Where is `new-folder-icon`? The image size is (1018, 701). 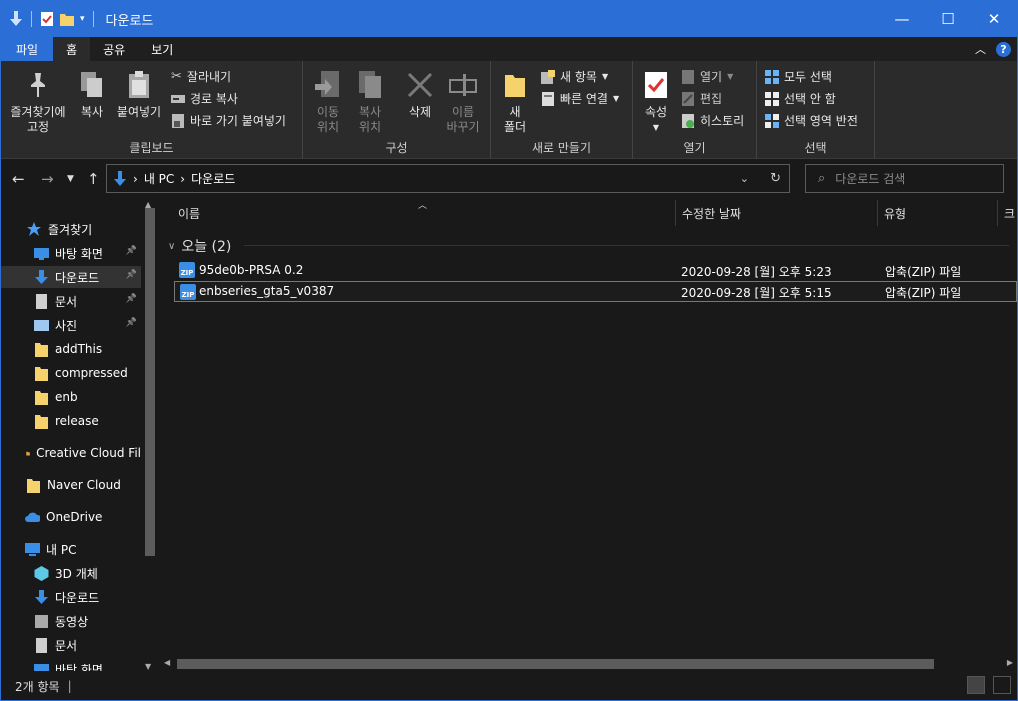
new-folder-icon is located at coordinates (67, 19).